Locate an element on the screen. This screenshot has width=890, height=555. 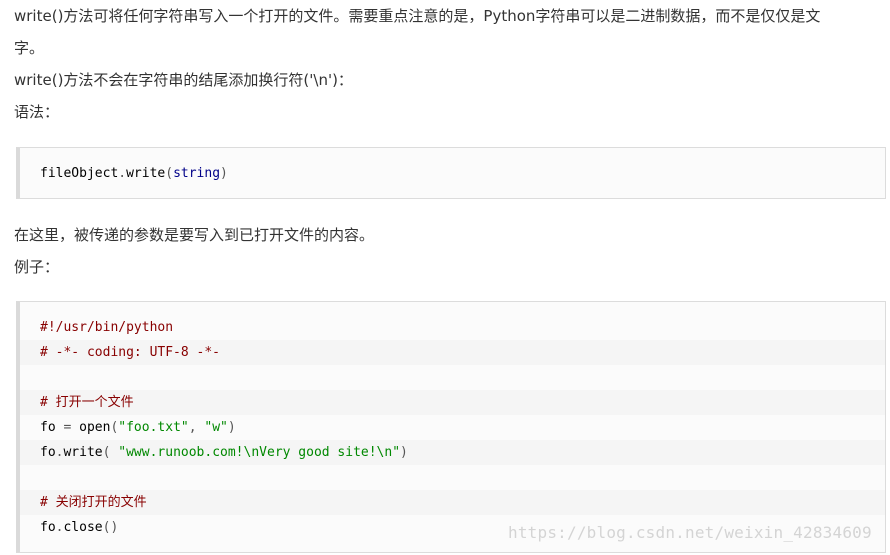
code-comment: # 关闭打开的文件 is located at coordinates (93, 502).